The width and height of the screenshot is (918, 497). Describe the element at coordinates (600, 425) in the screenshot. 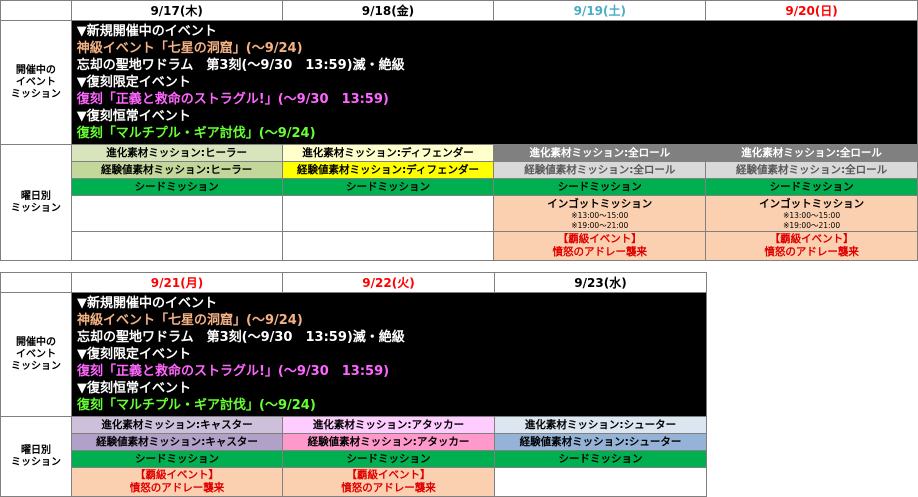

I see `evo-mission: 進化素材ミッション:シューター` at that location.